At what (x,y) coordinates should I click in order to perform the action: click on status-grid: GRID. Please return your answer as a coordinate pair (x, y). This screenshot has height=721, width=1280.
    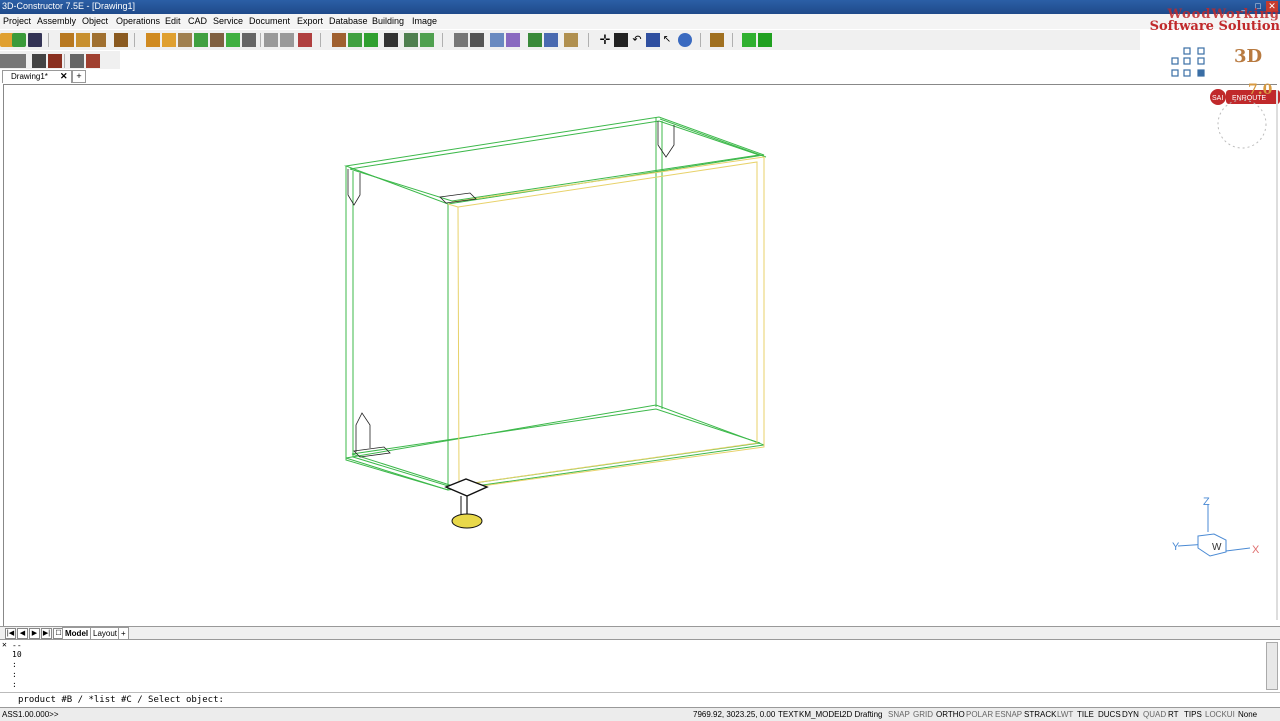
    Looking at the image, I should click on (923, 714).